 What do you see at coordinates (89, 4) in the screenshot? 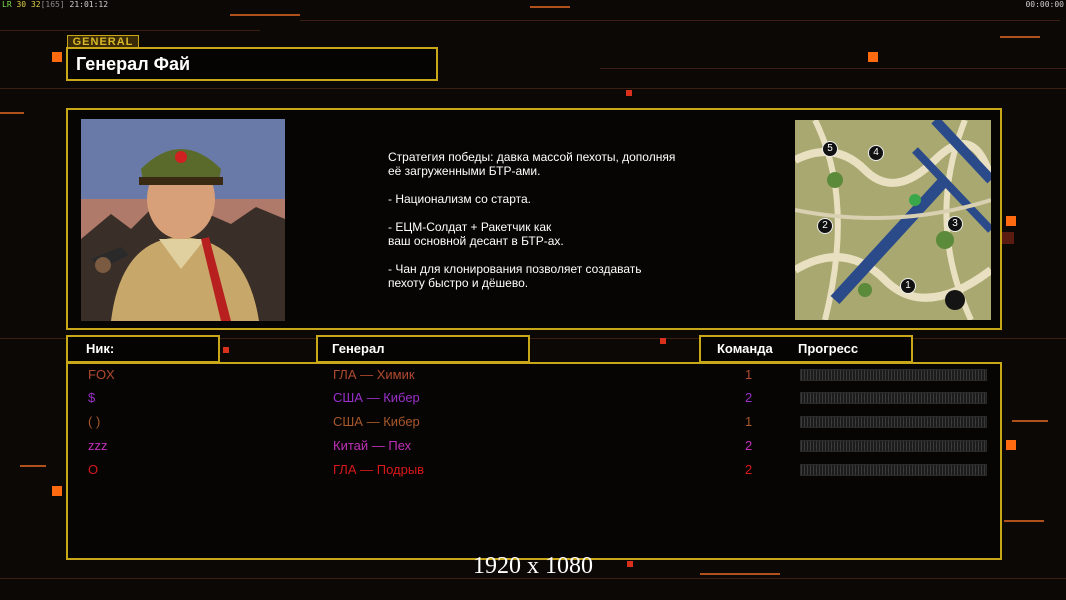
I see `hud-clock: 21:01:12` at bounding box center [89, 4].